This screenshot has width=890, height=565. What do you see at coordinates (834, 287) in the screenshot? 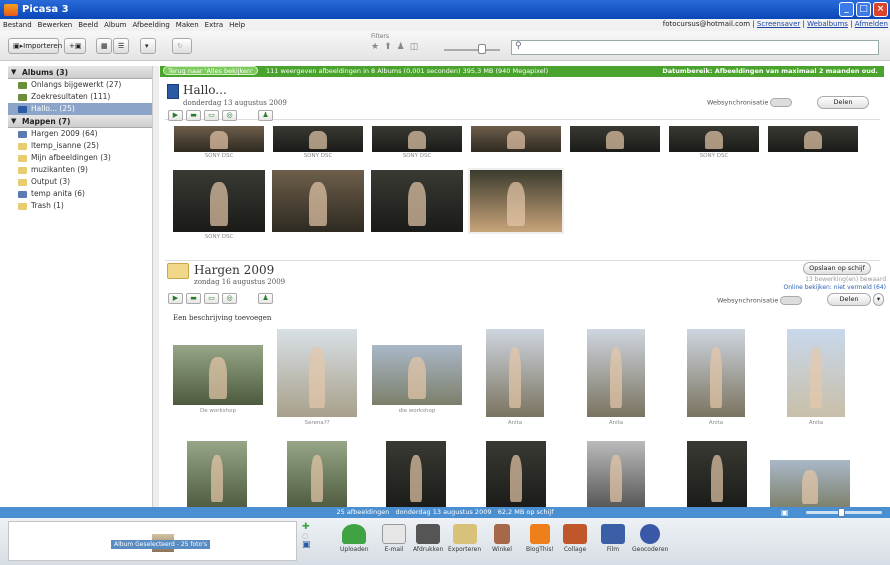
I see `online-view-info: Online bekijken: niet vermeld (64)` at bounding box center [834, 287].